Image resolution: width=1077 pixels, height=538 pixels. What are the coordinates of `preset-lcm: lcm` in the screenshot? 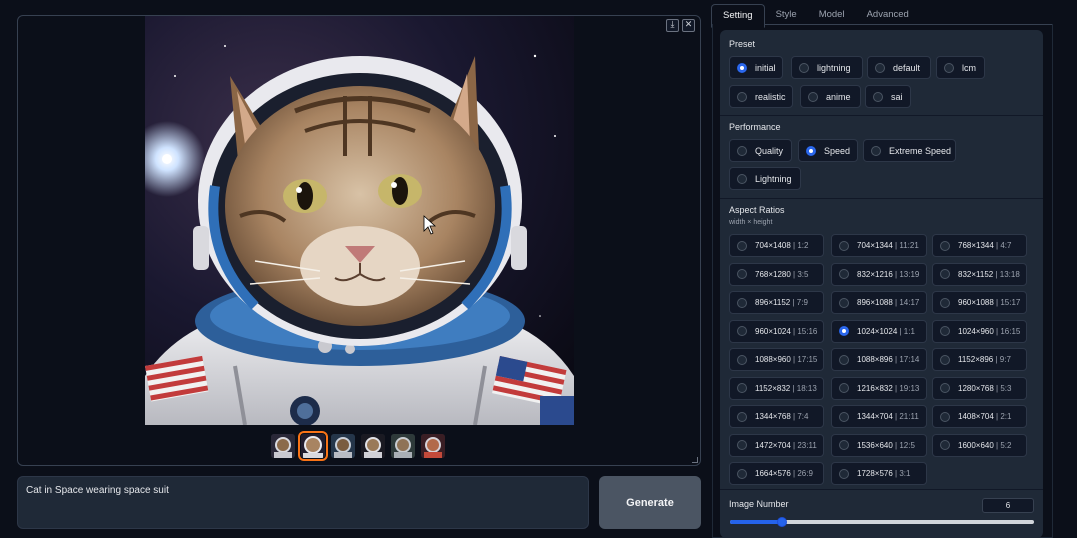 It's located at (960, 67).